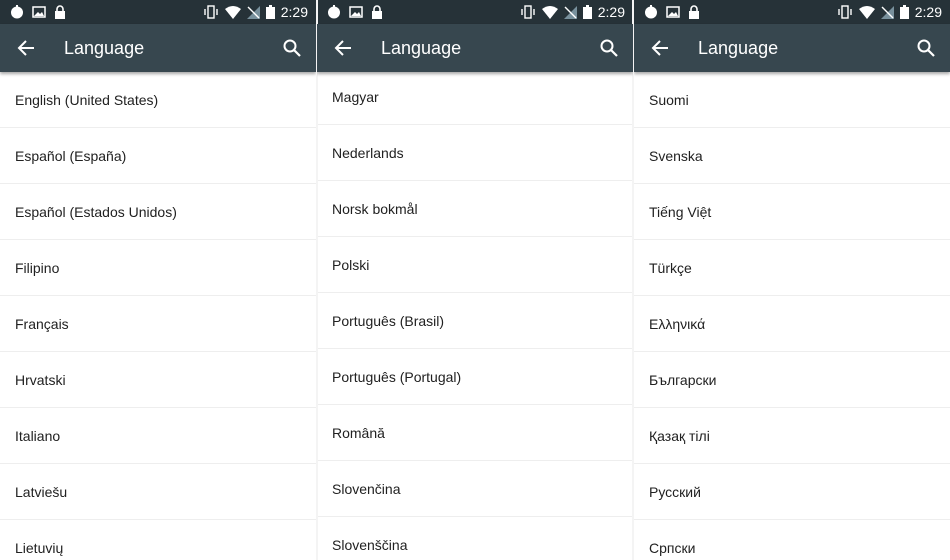  What do you see at coordinates (475, 489) in the screenshot?
I see `language-item: Slovenčina` at bounding box center [475, 489].